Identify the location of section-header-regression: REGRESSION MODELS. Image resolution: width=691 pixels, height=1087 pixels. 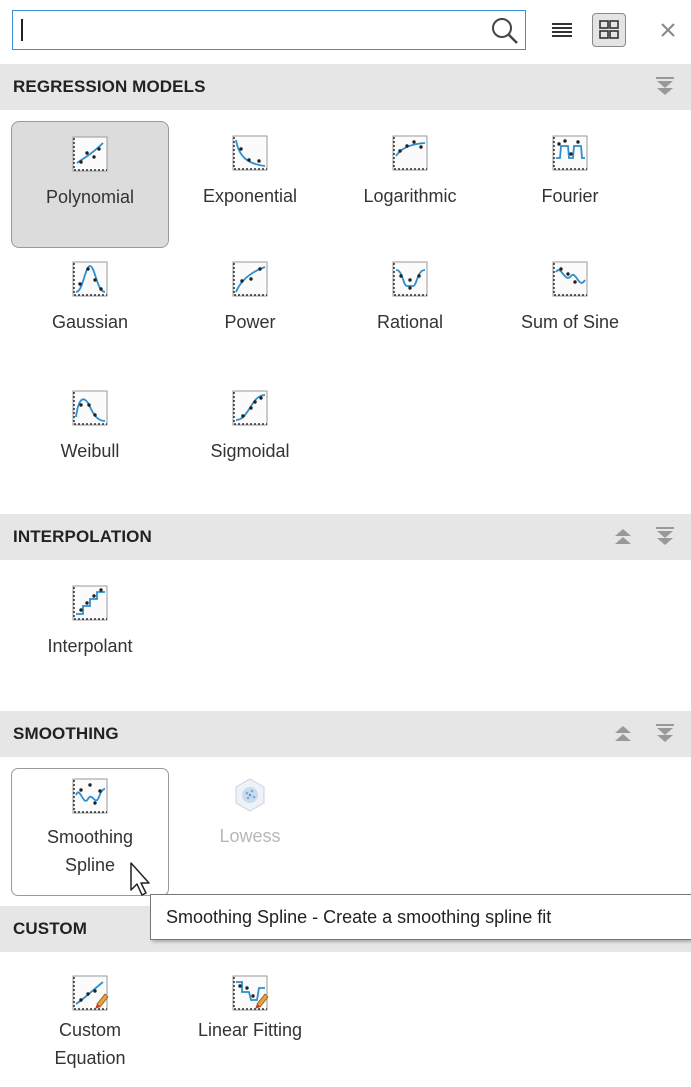
(345, 87).